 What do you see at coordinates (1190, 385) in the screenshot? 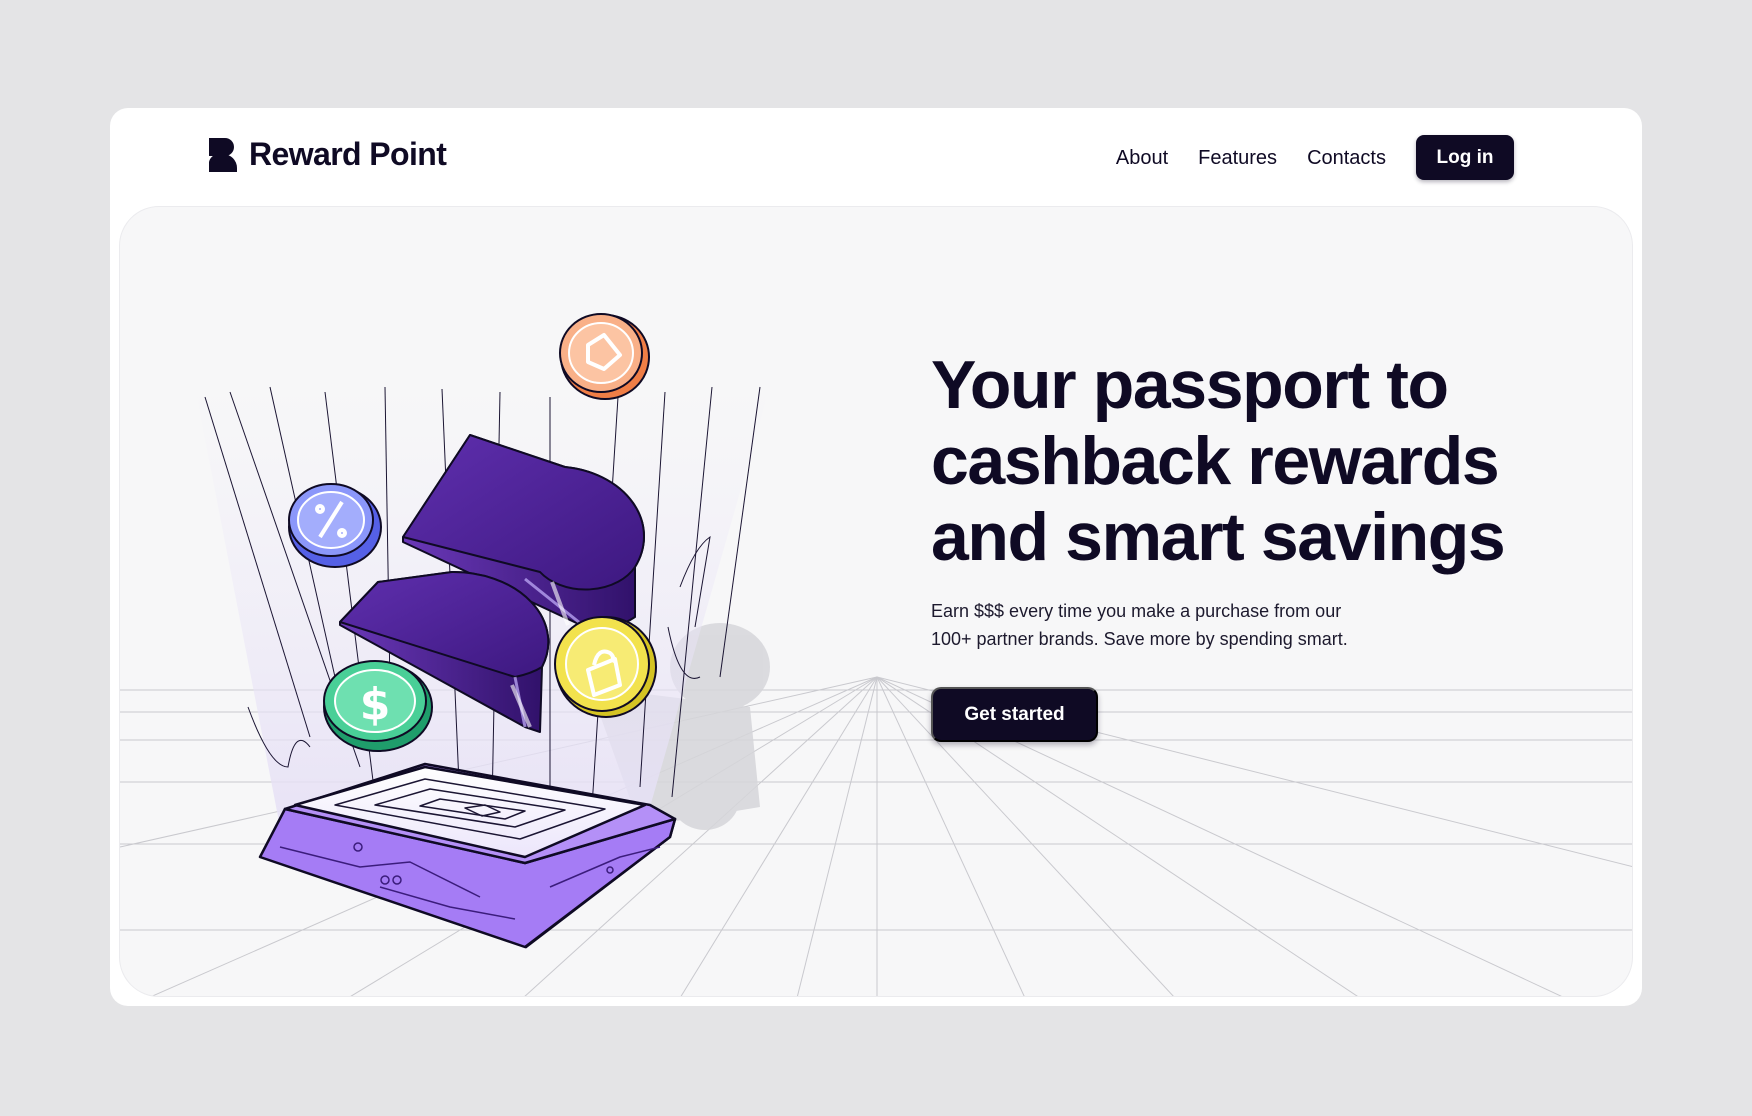
I see `headline-line-1: Your passport to` at bounding box center [1190, 385].